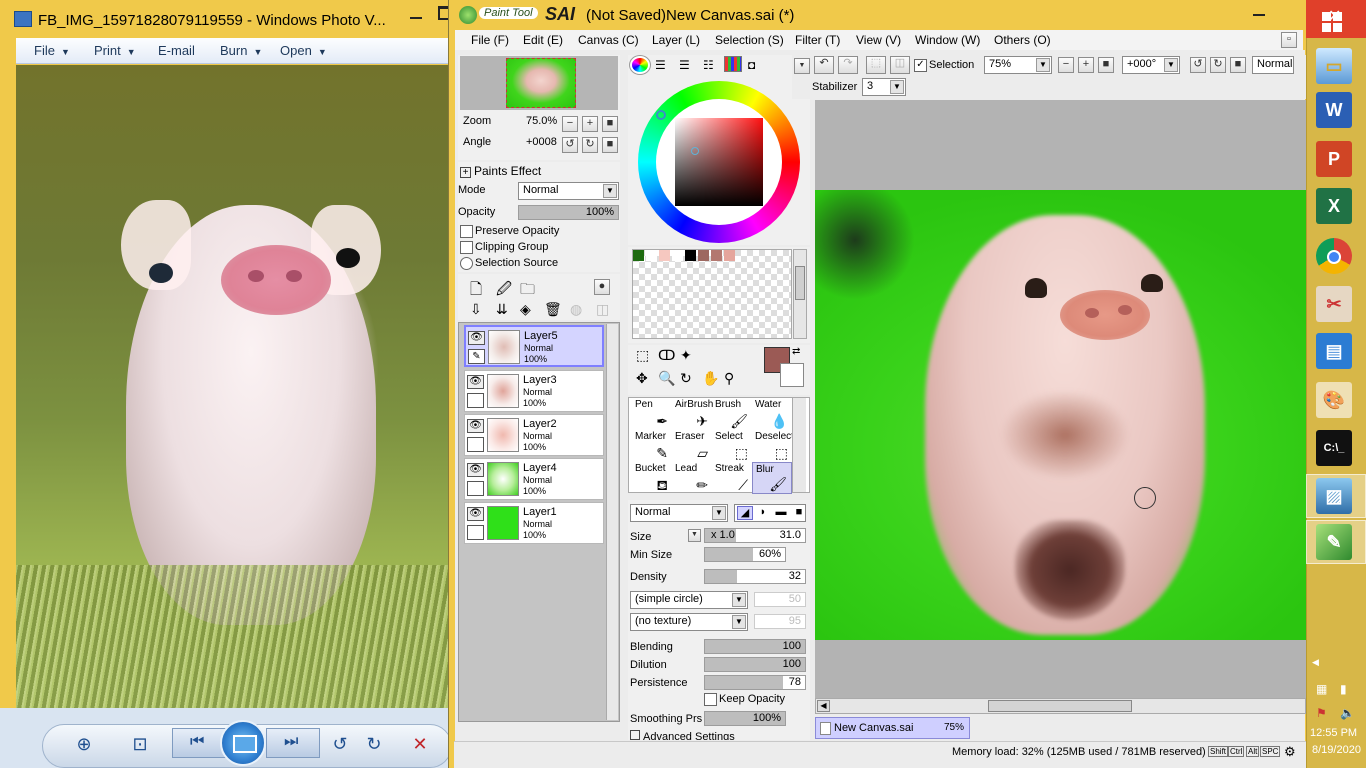 The image size is (1366, 768). Describe the element at coordinates (755, 682) in the screenshot. I see `persistence-slider: 78` at that location.